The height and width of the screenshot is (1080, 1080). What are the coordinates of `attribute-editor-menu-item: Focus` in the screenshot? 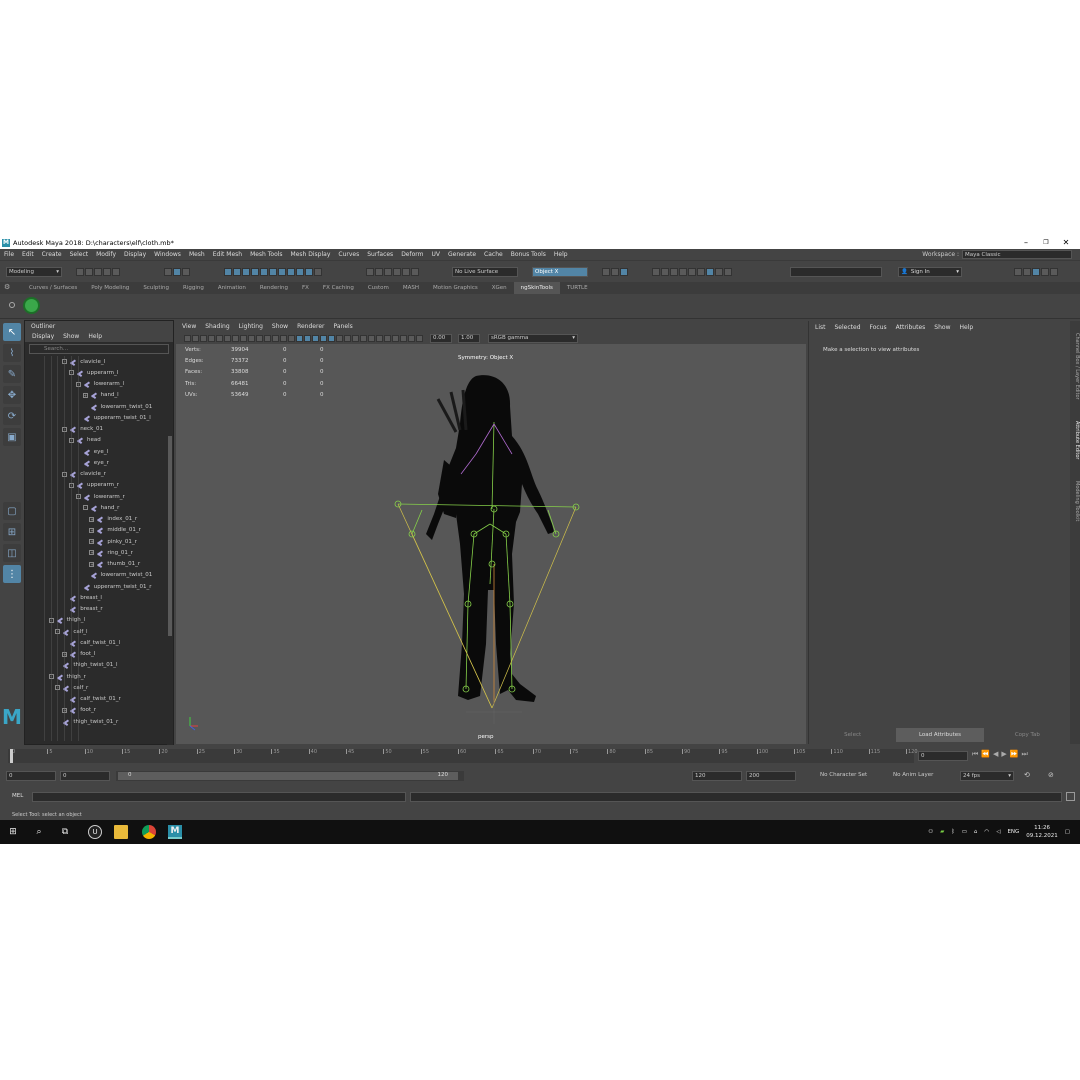 It's located at (878, 327).